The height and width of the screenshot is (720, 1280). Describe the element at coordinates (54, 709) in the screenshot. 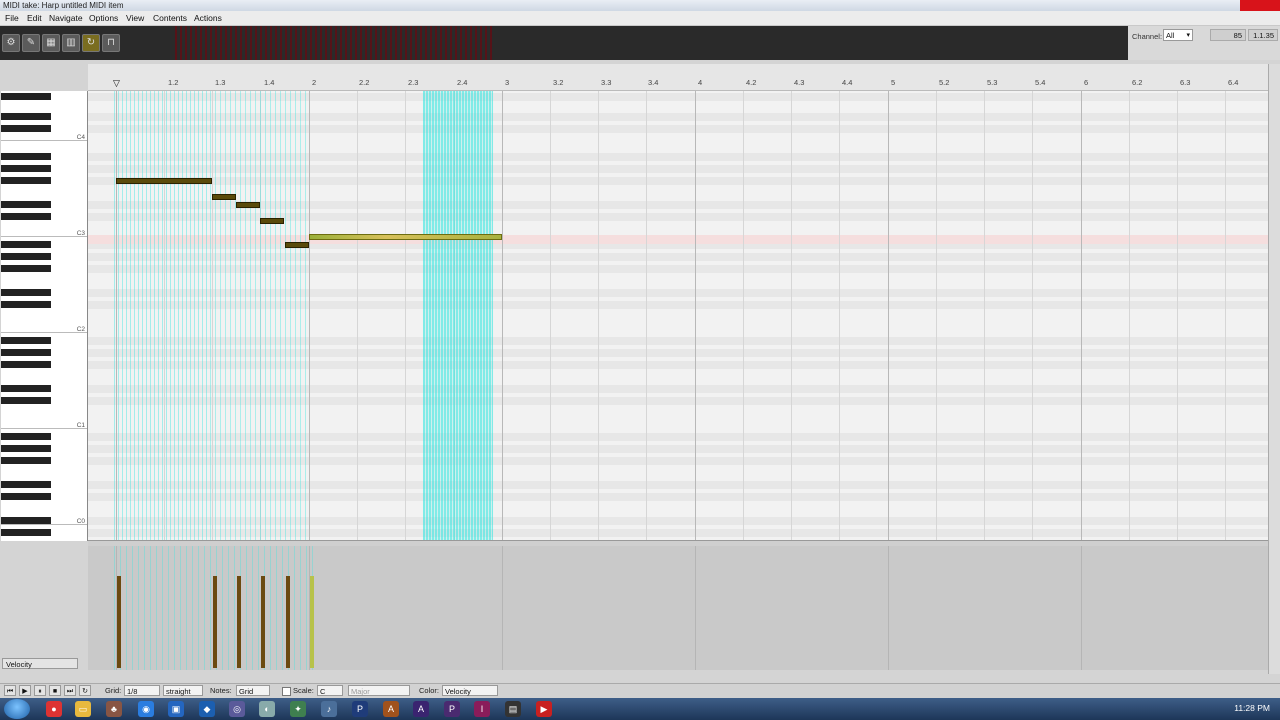

I see `chrome-icon: ●` at that location.